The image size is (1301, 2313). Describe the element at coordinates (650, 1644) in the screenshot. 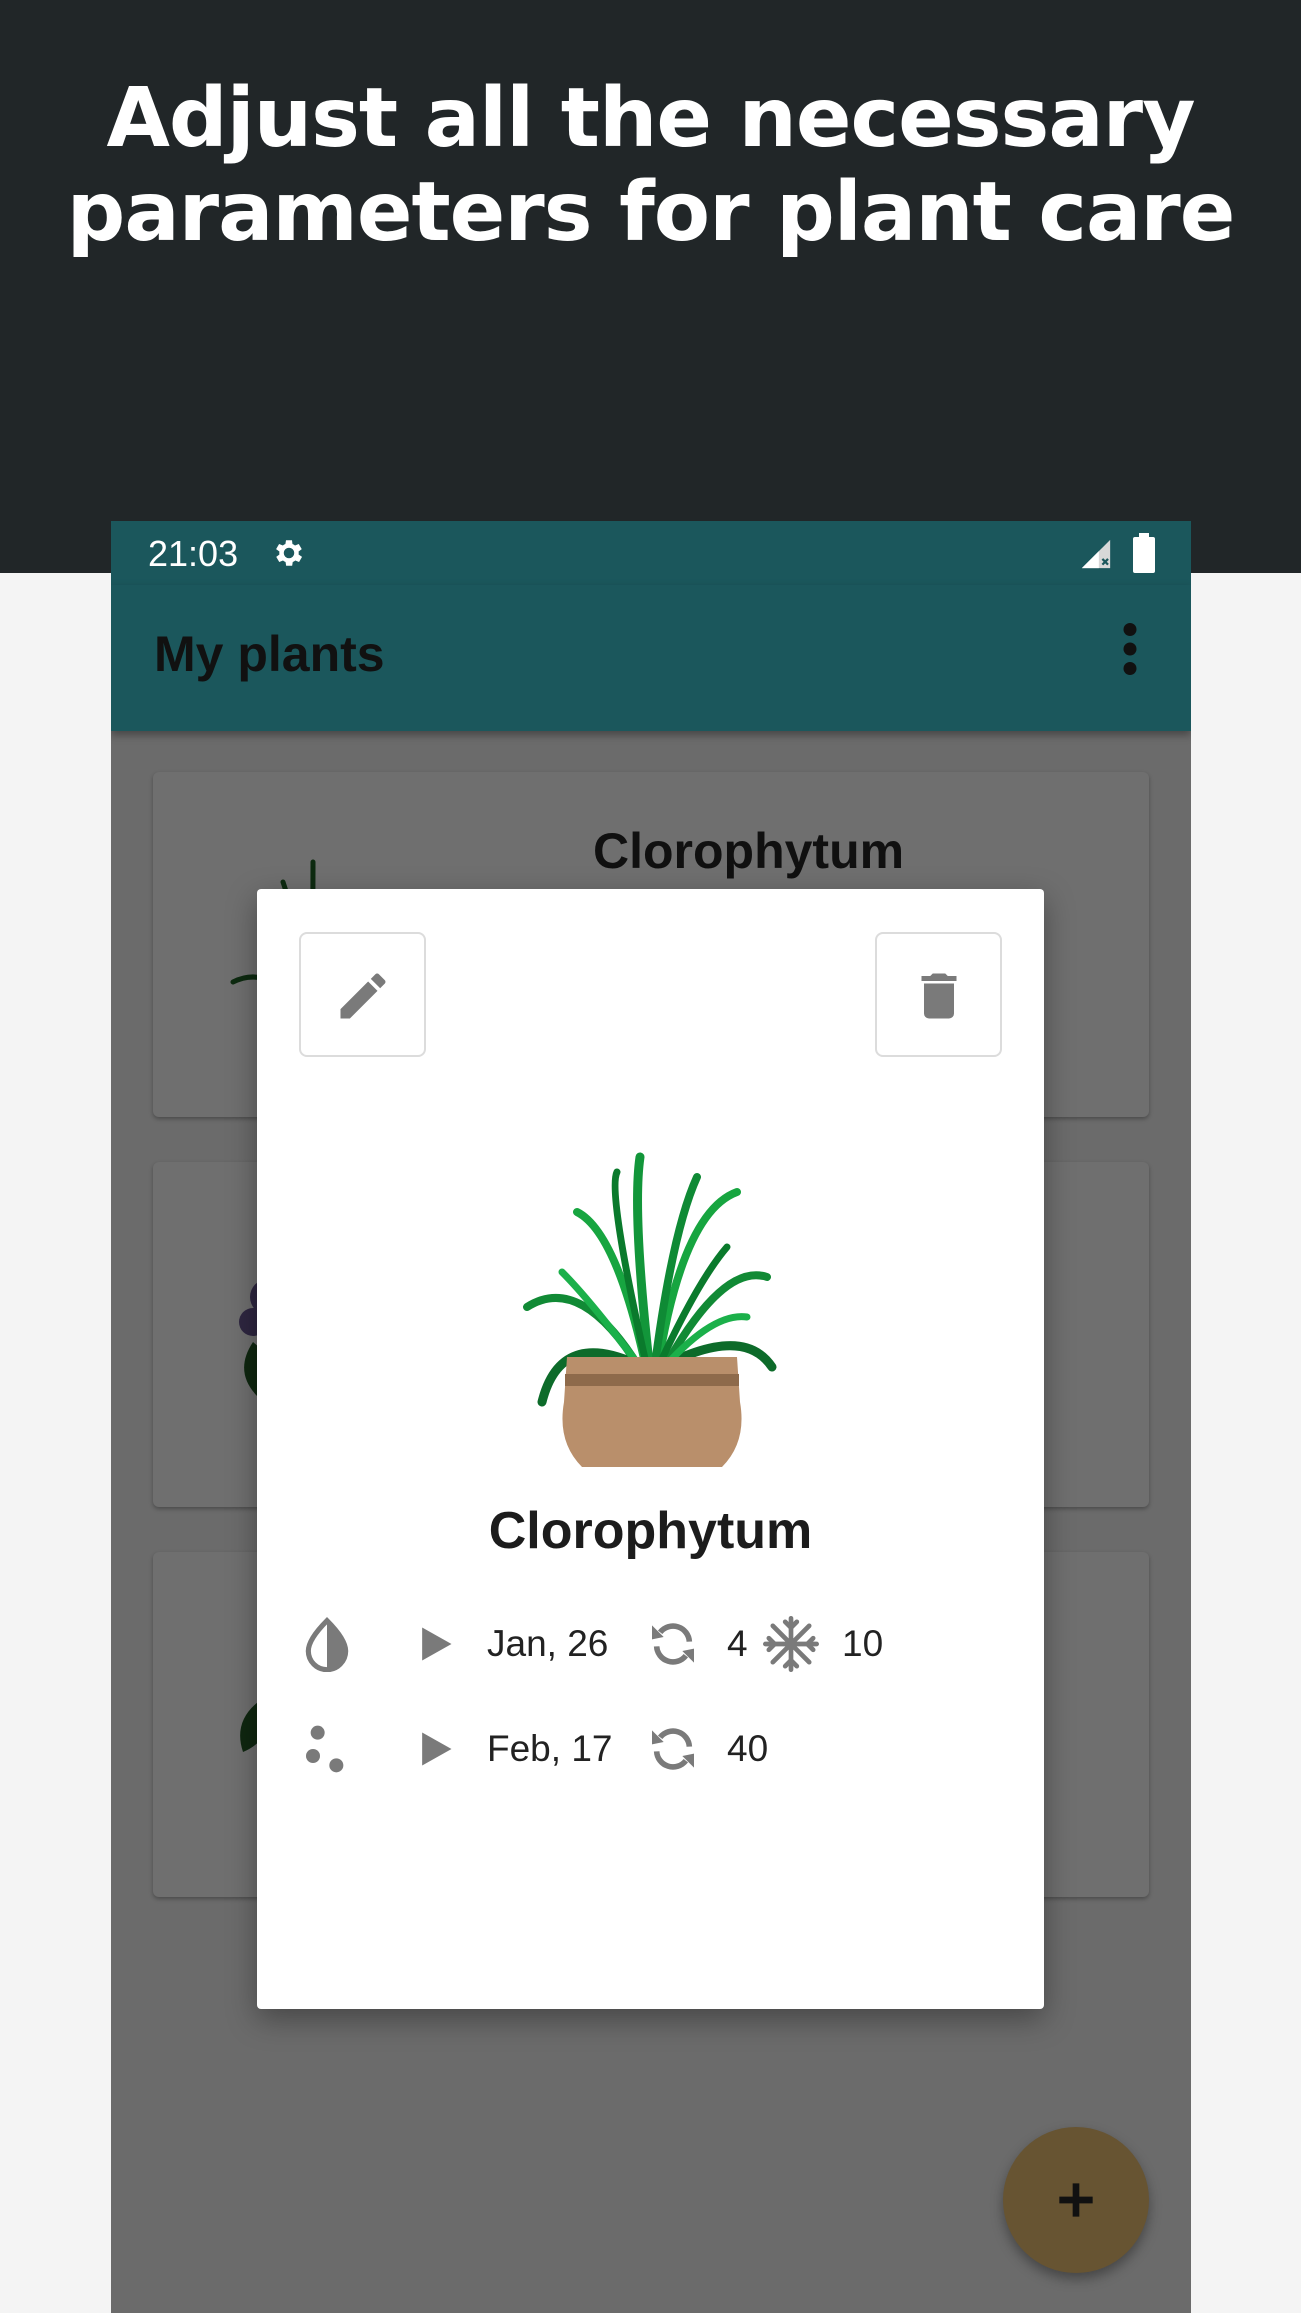

I see `watering-row: Jan, 26 4 10` at that location.